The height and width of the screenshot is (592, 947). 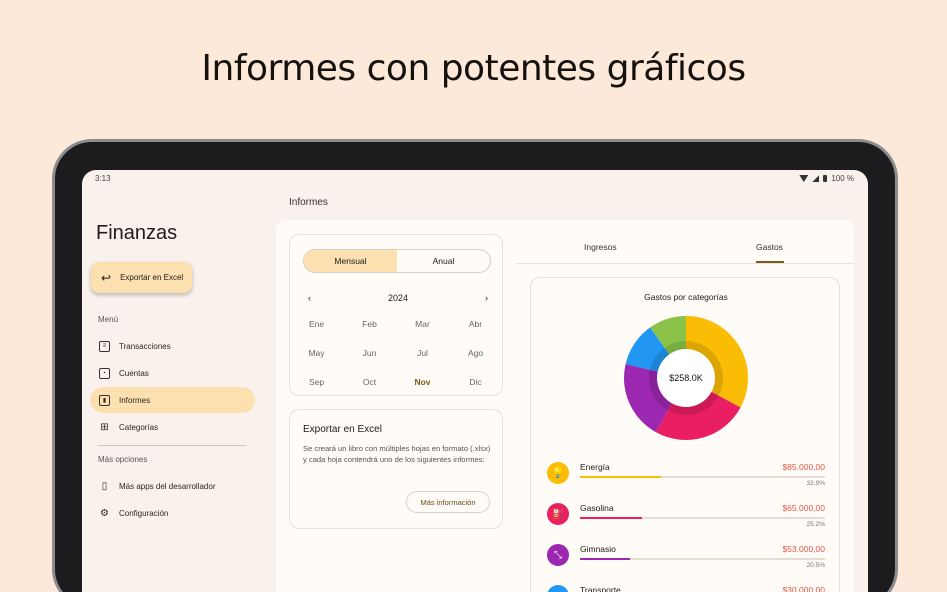 I want to click on bar-chart-icon: ▮, so click(x=104, y=400).